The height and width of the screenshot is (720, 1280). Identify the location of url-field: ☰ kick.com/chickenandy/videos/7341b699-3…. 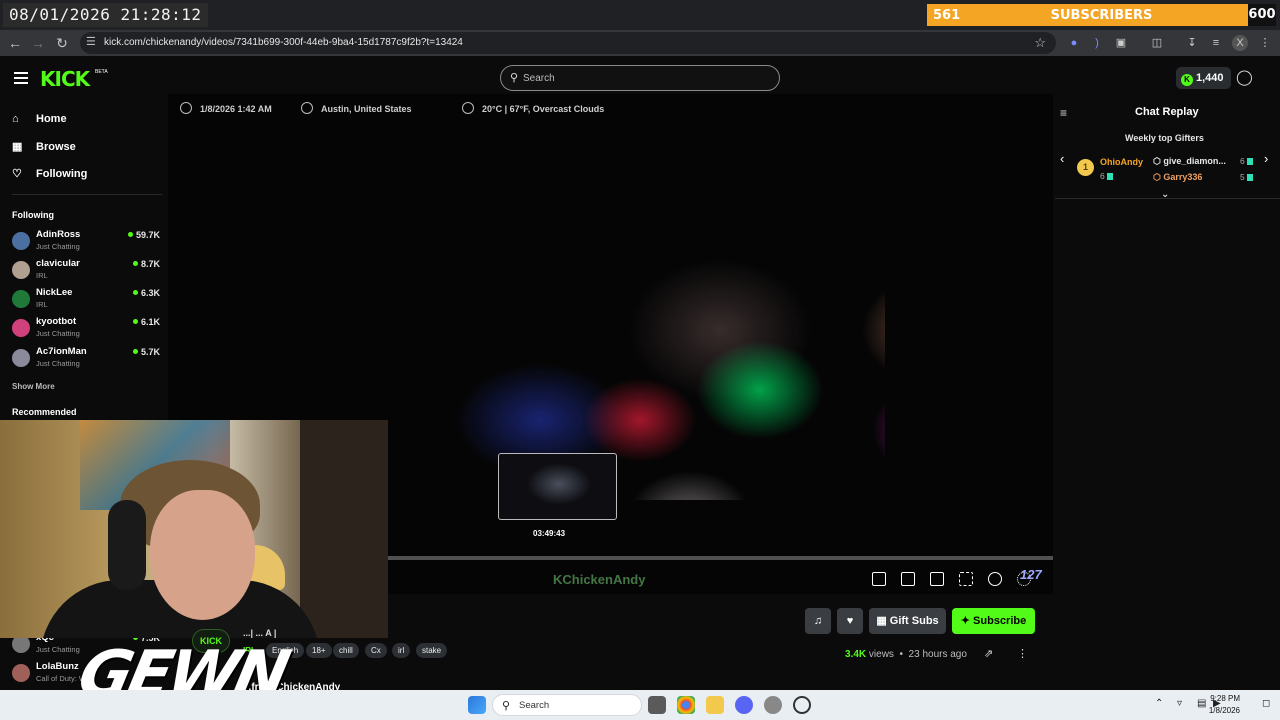
(568, 43).